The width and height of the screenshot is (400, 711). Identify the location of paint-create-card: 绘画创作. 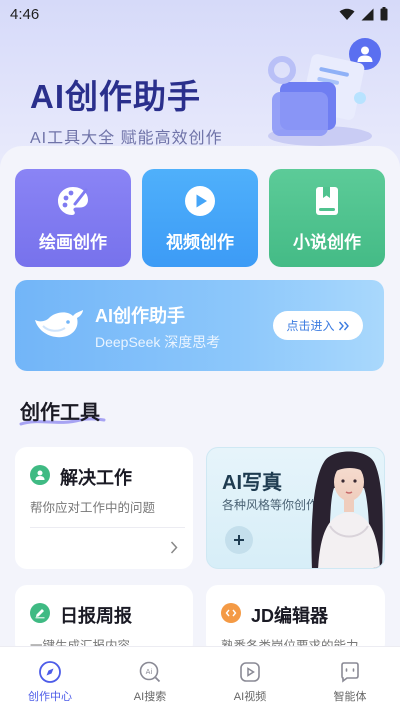
(73, 218).